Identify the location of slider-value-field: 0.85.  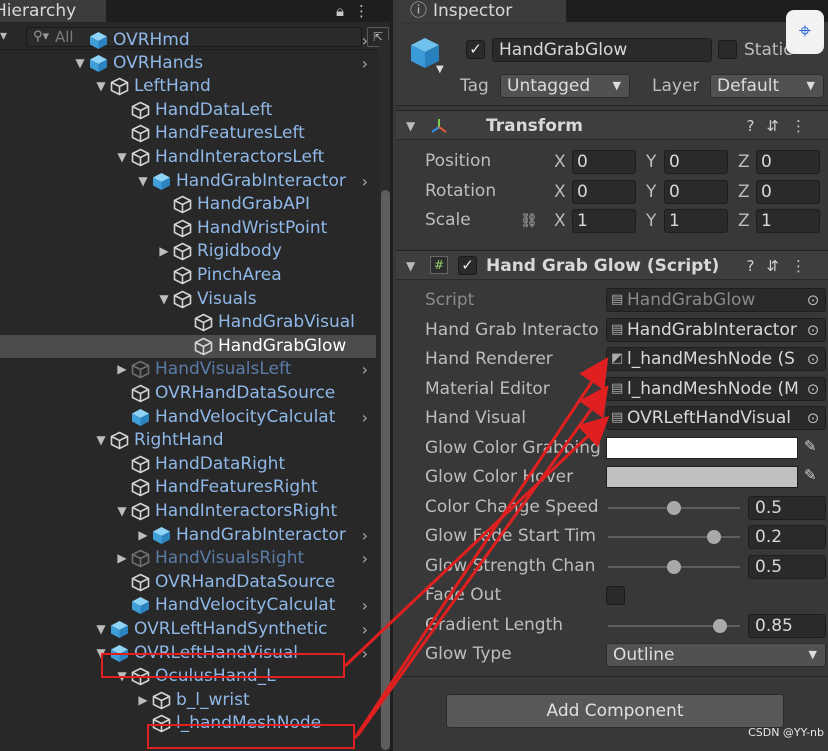
(787, 625).